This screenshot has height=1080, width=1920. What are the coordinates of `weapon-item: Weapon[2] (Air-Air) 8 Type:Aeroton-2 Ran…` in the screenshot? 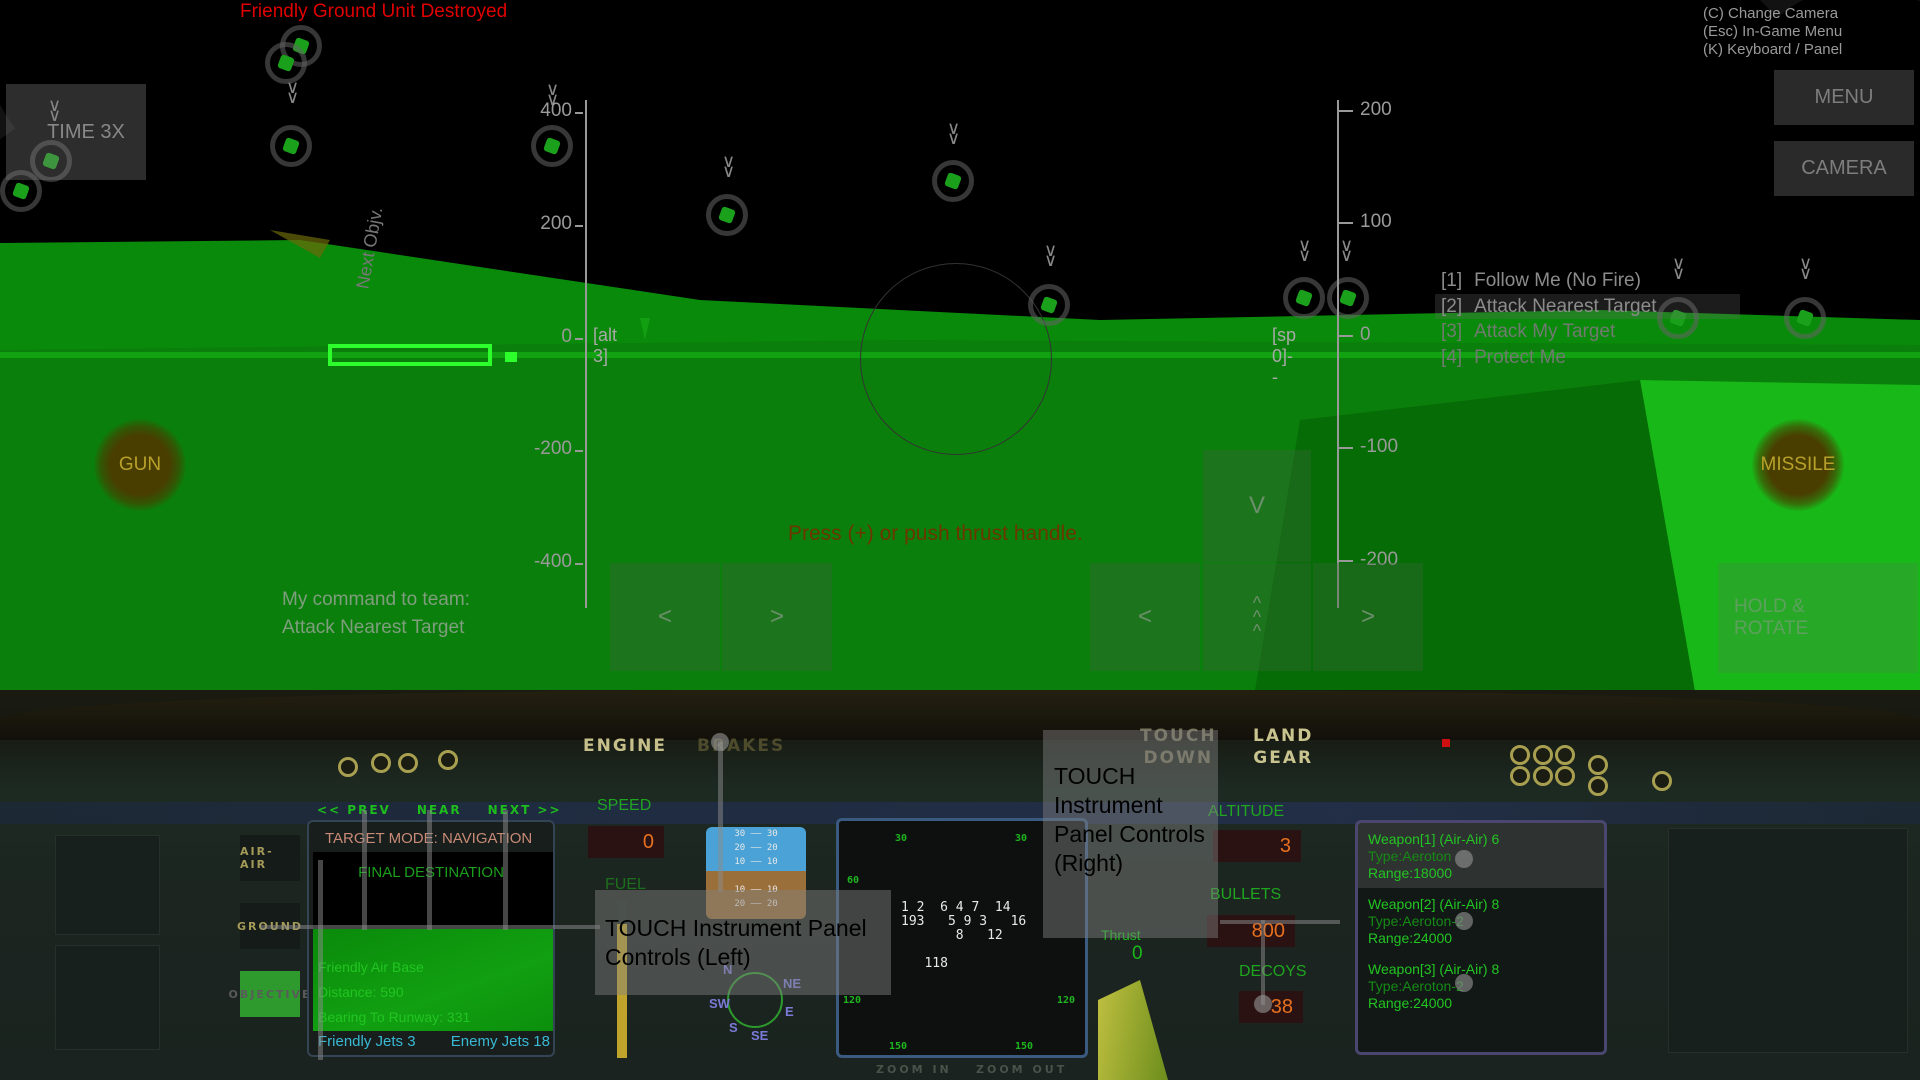 It's located at (1481, 920).